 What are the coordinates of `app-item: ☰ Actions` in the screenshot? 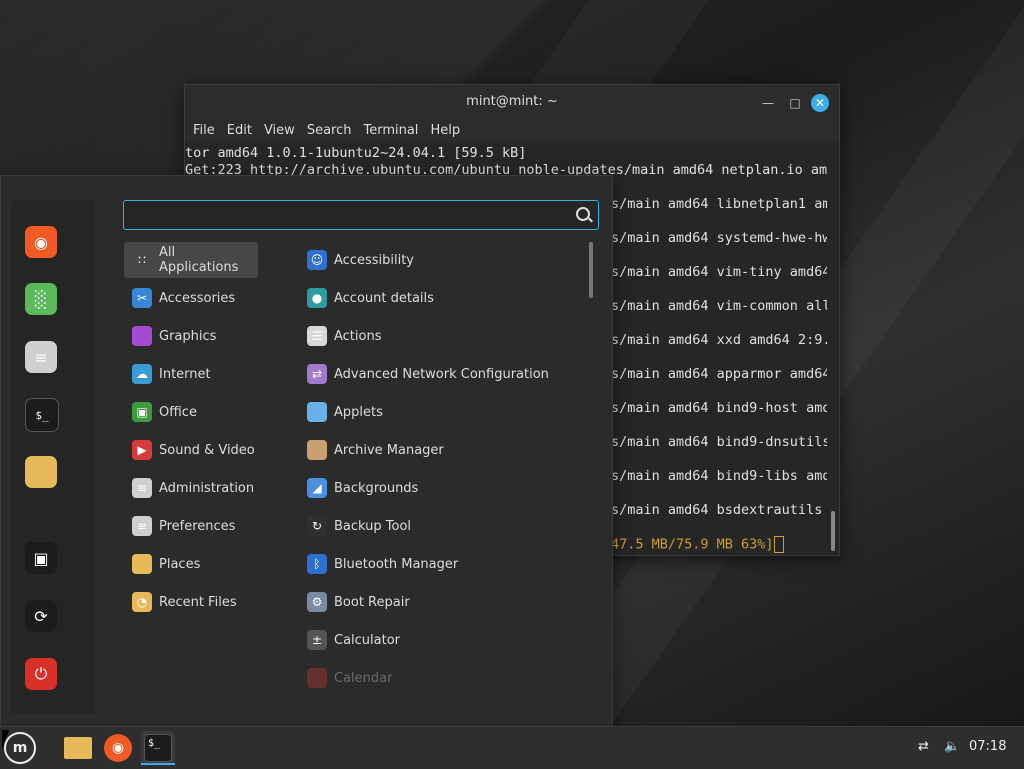 It's located at (439, 336).